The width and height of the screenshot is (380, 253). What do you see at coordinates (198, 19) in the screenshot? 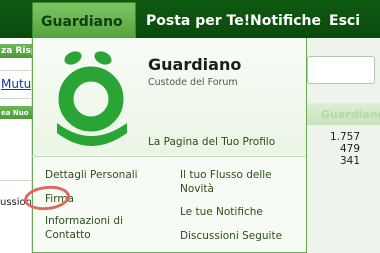
I see `nav-posta-tab: Posta per Te!` at bounding box center [198, 19].